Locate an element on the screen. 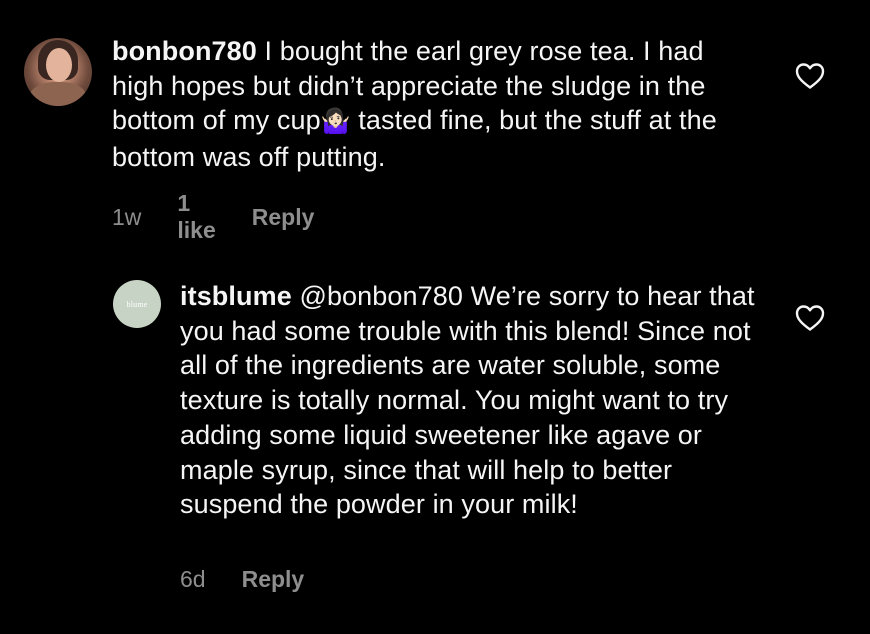 This screenshot has width=870, height=634. avatar-face is located at coordinates (59, 65).